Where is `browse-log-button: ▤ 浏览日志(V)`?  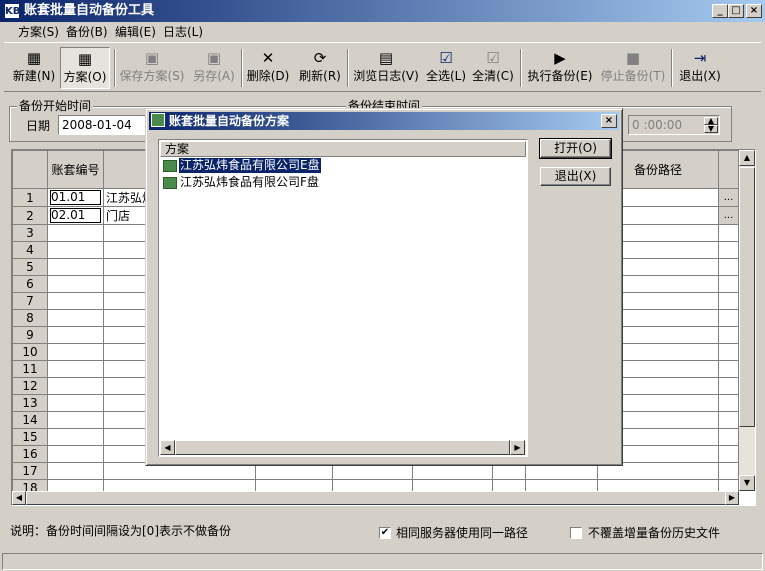 browse-log-button: ▤ 浏览日志(V) is located at coordinates (386, 68).